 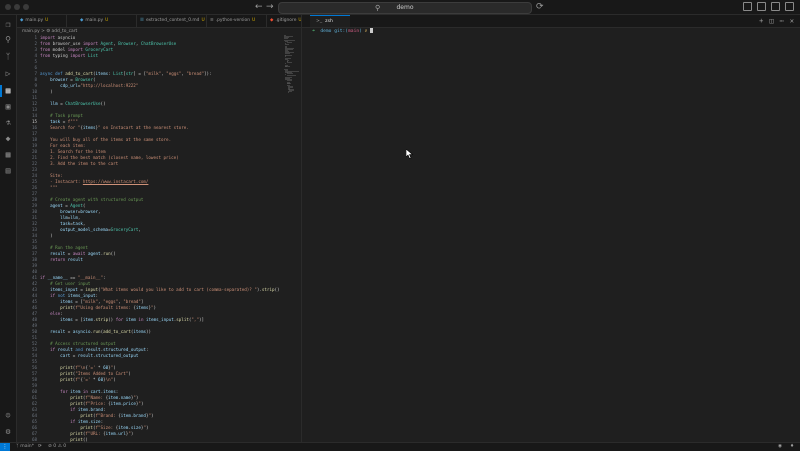 What do you see at coordinates (8, 155) in the screenshot?
I see `docker-icon: ▦` at bounding box center [8, 155].